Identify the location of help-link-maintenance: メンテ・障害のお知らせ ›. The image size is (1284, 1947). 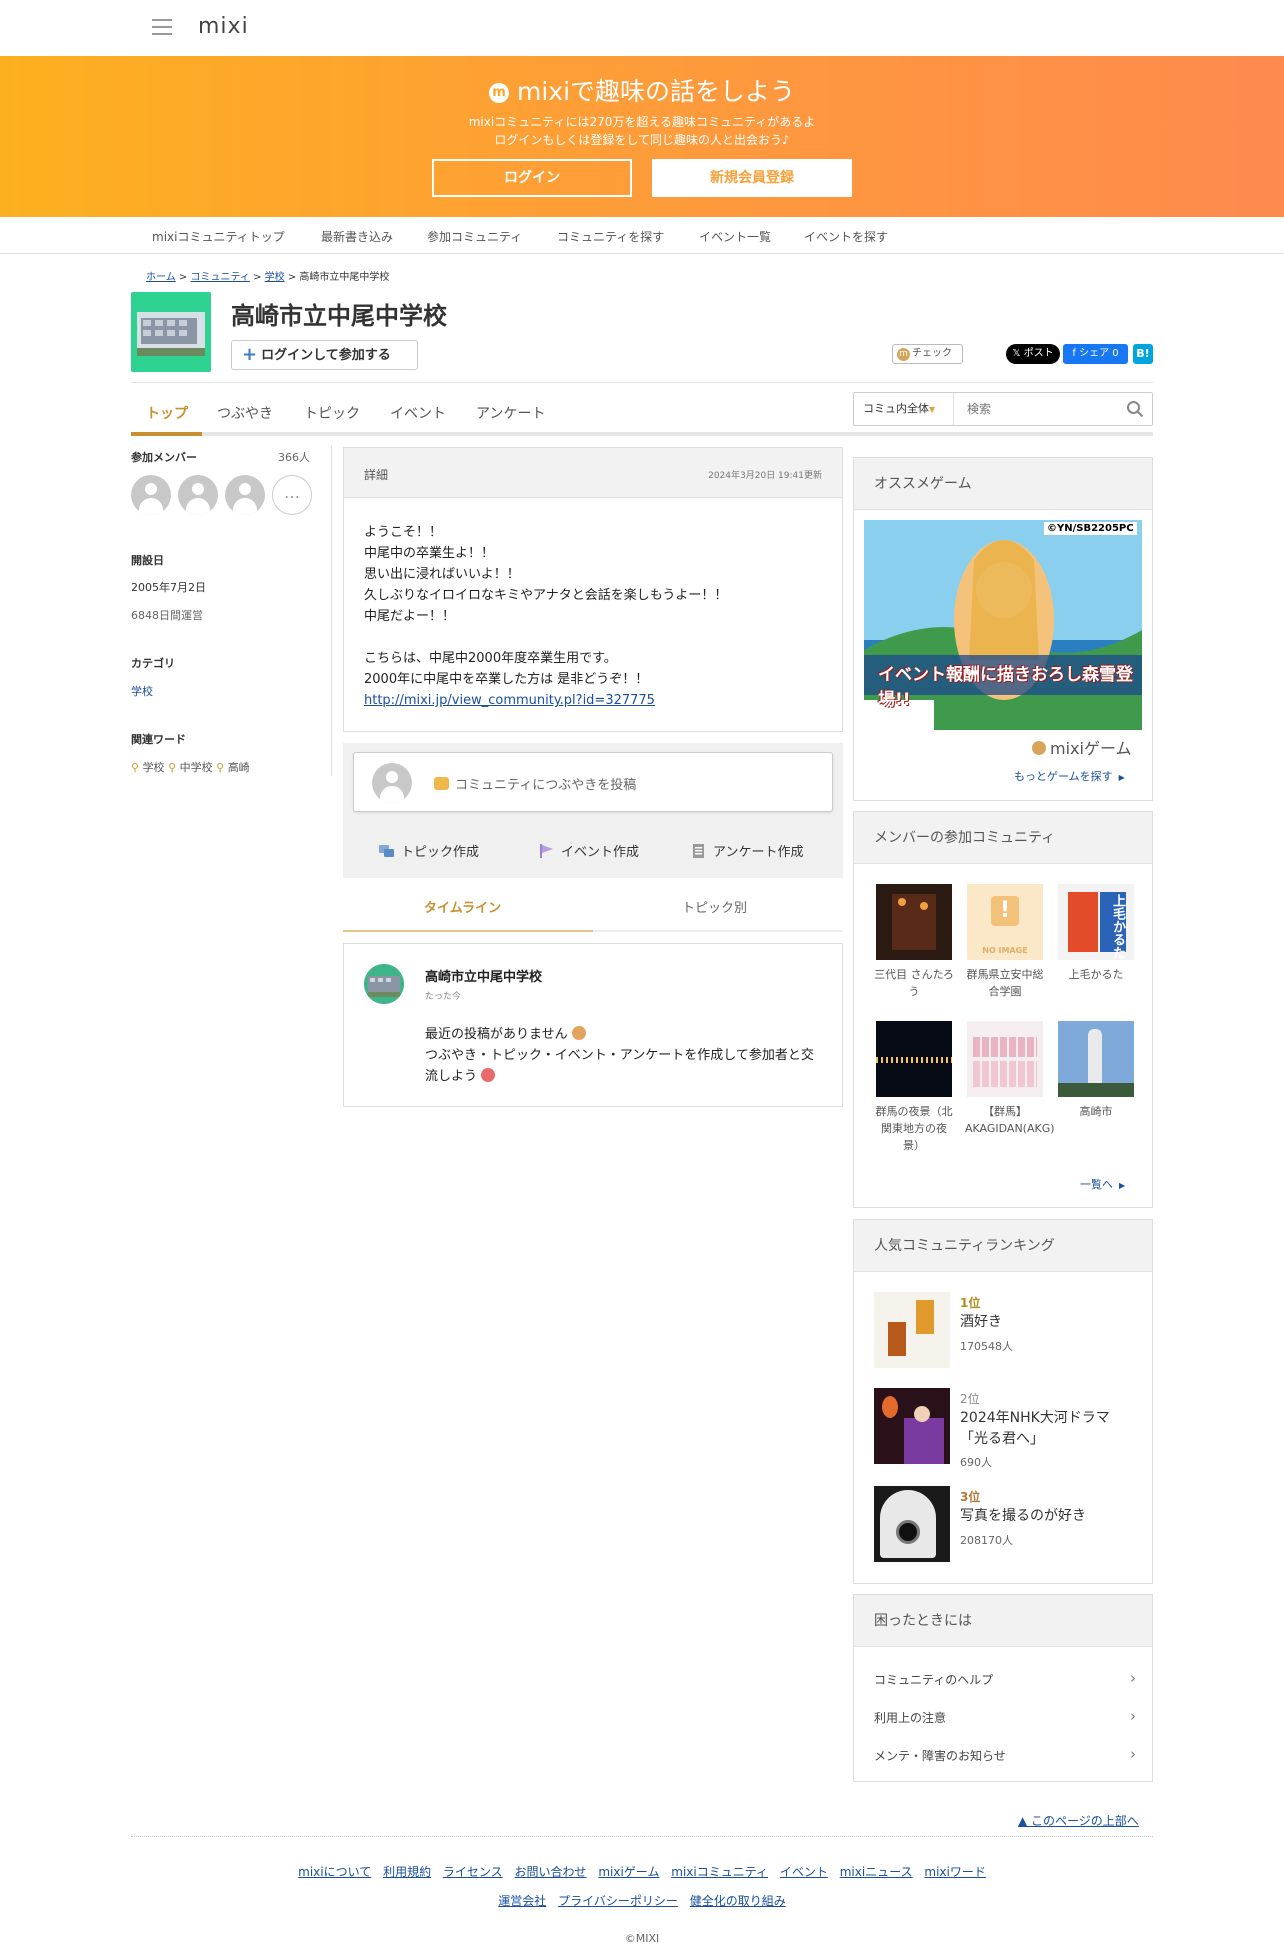
(1005, 1754).